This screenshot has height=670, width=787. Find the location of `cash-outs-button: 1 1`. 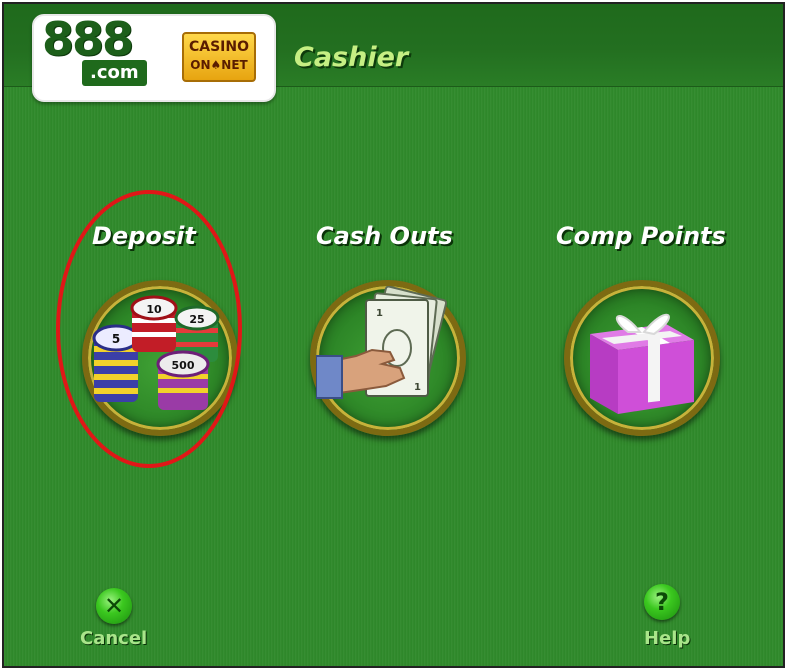

cash-outs-button: 1 1 is located at coordinates (388, 358).